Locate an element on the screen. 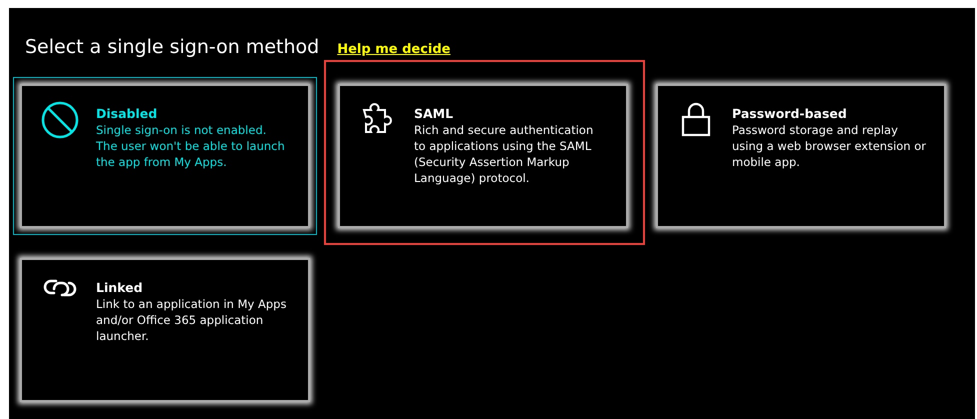 This screenshot has width=977, height=419. method-description: Single sign-on is not enabled. The user won't be able to launch the app from My Apps. is located at coordinates (191, 146).